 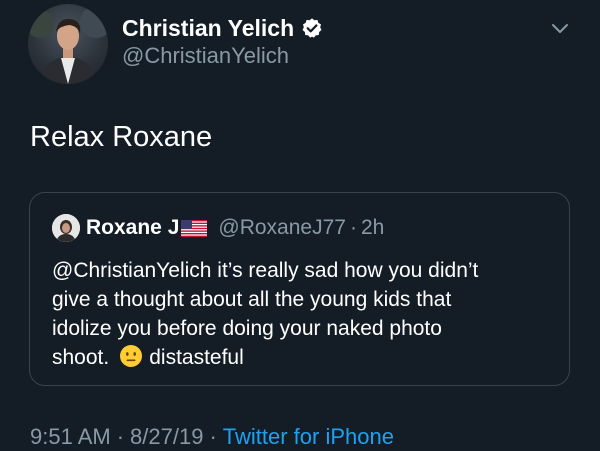 I want to click on quoted-text-last-line: shoot. distasteful, so click(x=304, y=357).